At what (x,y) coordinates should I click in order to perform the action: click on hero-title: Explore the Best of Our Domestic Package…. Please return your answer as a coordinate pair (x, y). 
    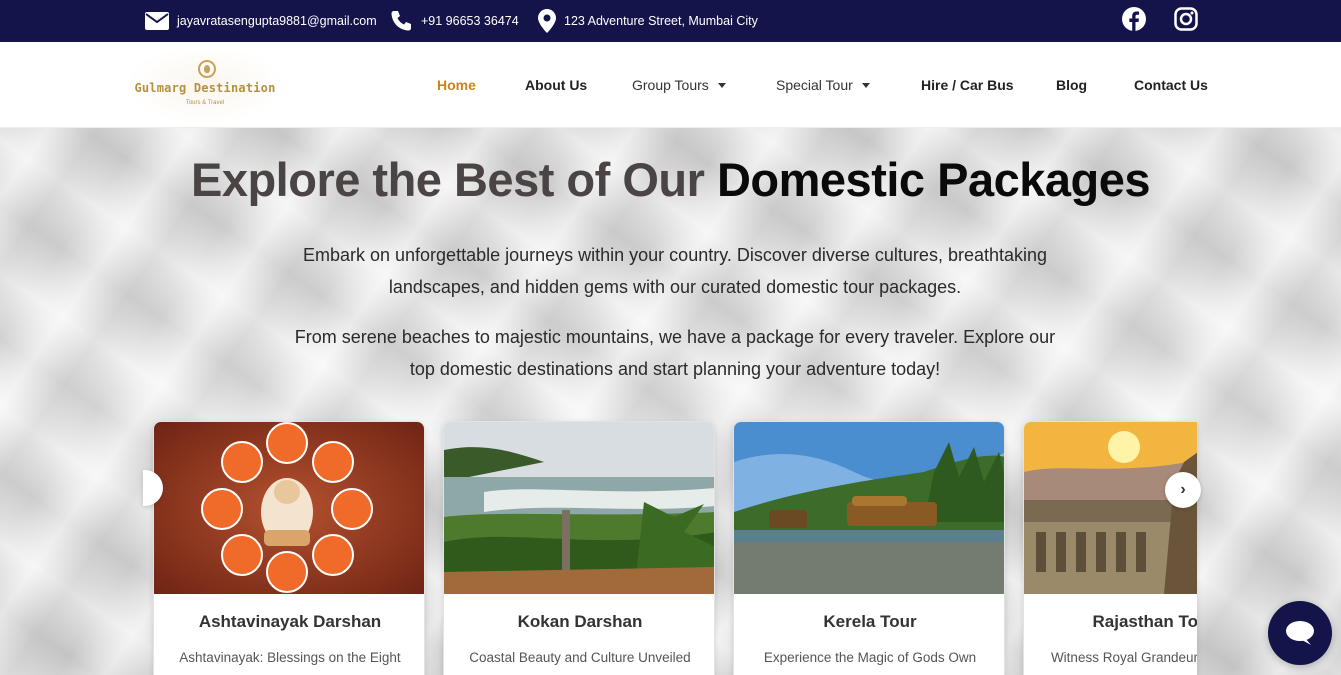
    Looking at the image, I should click on (670, 179).